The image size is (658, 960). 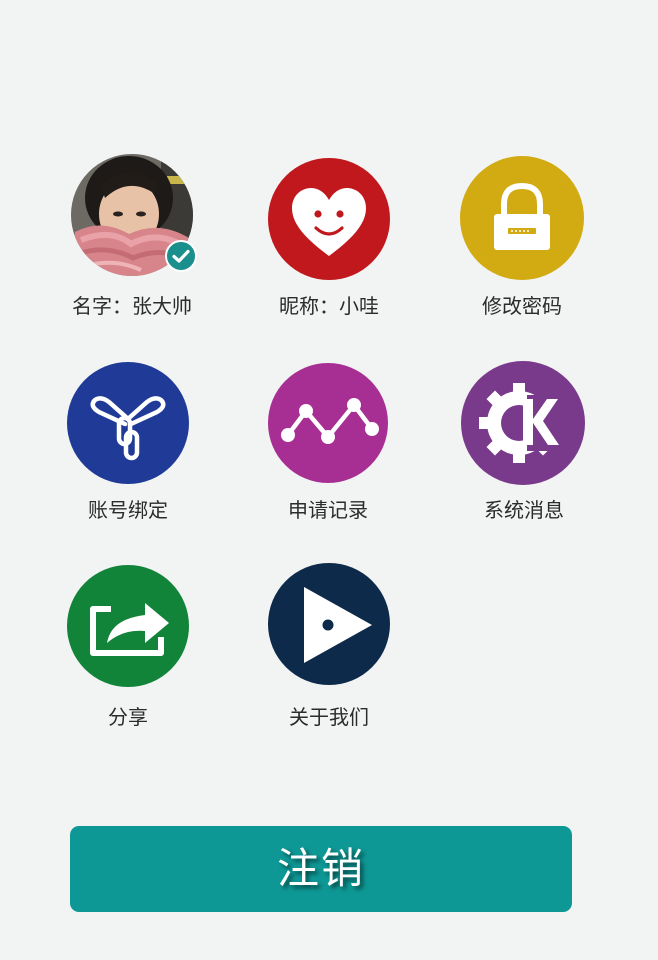 I want to click on share-tile: 分享, so click(x=128, y=648).